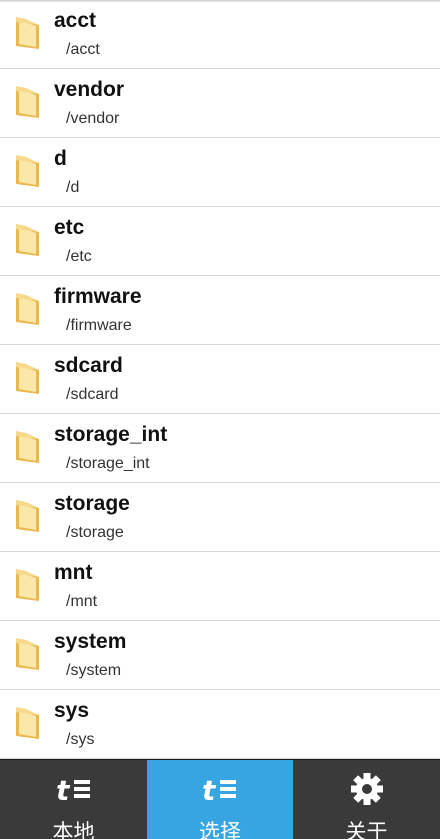 The width and height of the screenshot is (440, 839). What do you see at coordinates (366, 829) in the screenshot?
I see `tab-label: 关于` at bounding box center [366, 829].